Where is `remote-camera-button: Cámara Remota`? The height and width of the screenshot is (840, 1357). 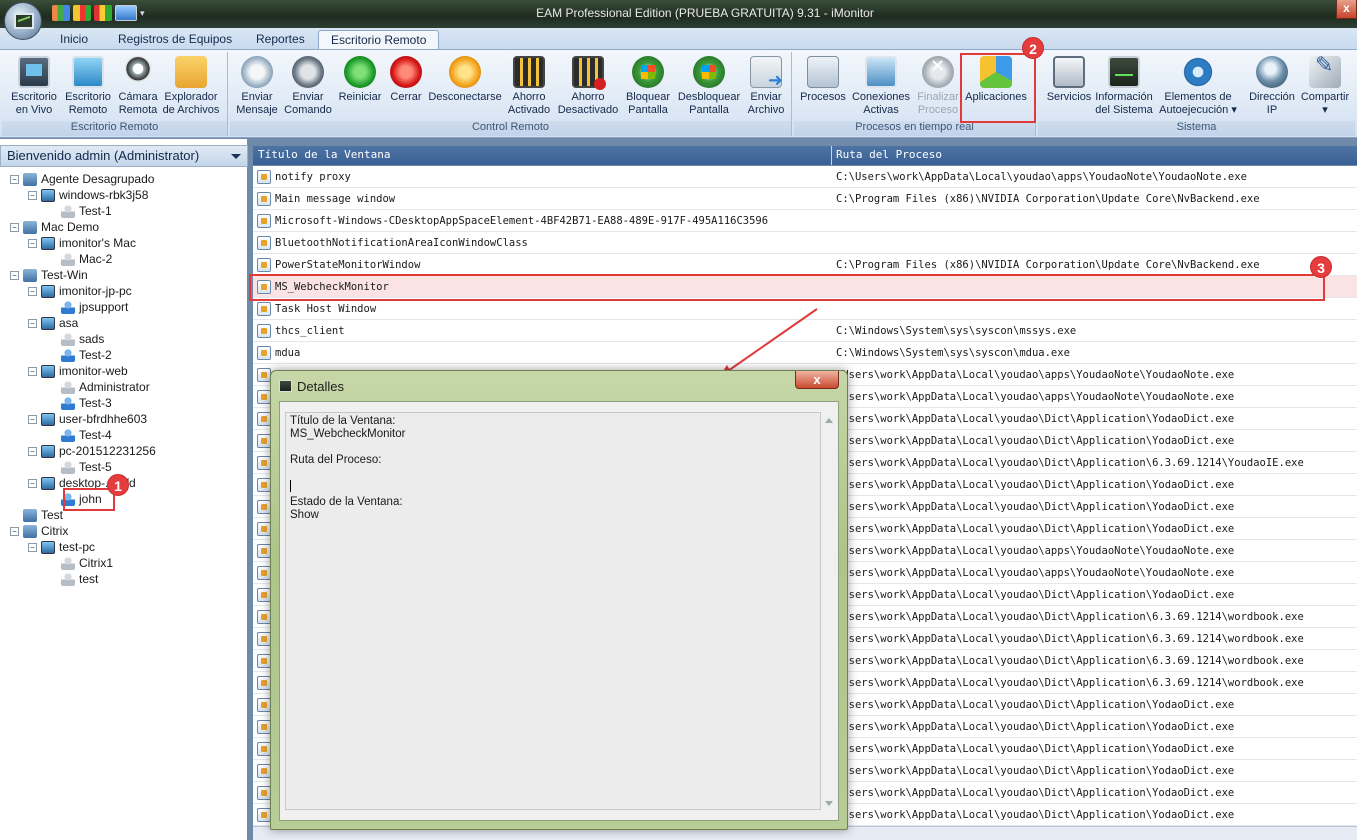
remote-camera-button: Cámara Remota is located at coordinates (138, 86).